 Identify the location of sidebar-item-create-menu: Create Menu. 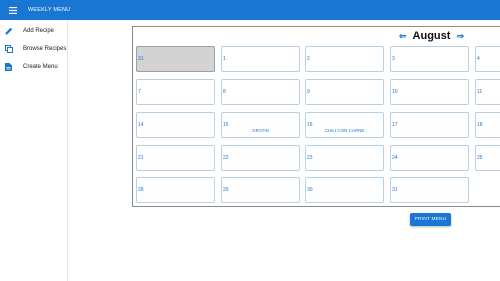
(33, 67).